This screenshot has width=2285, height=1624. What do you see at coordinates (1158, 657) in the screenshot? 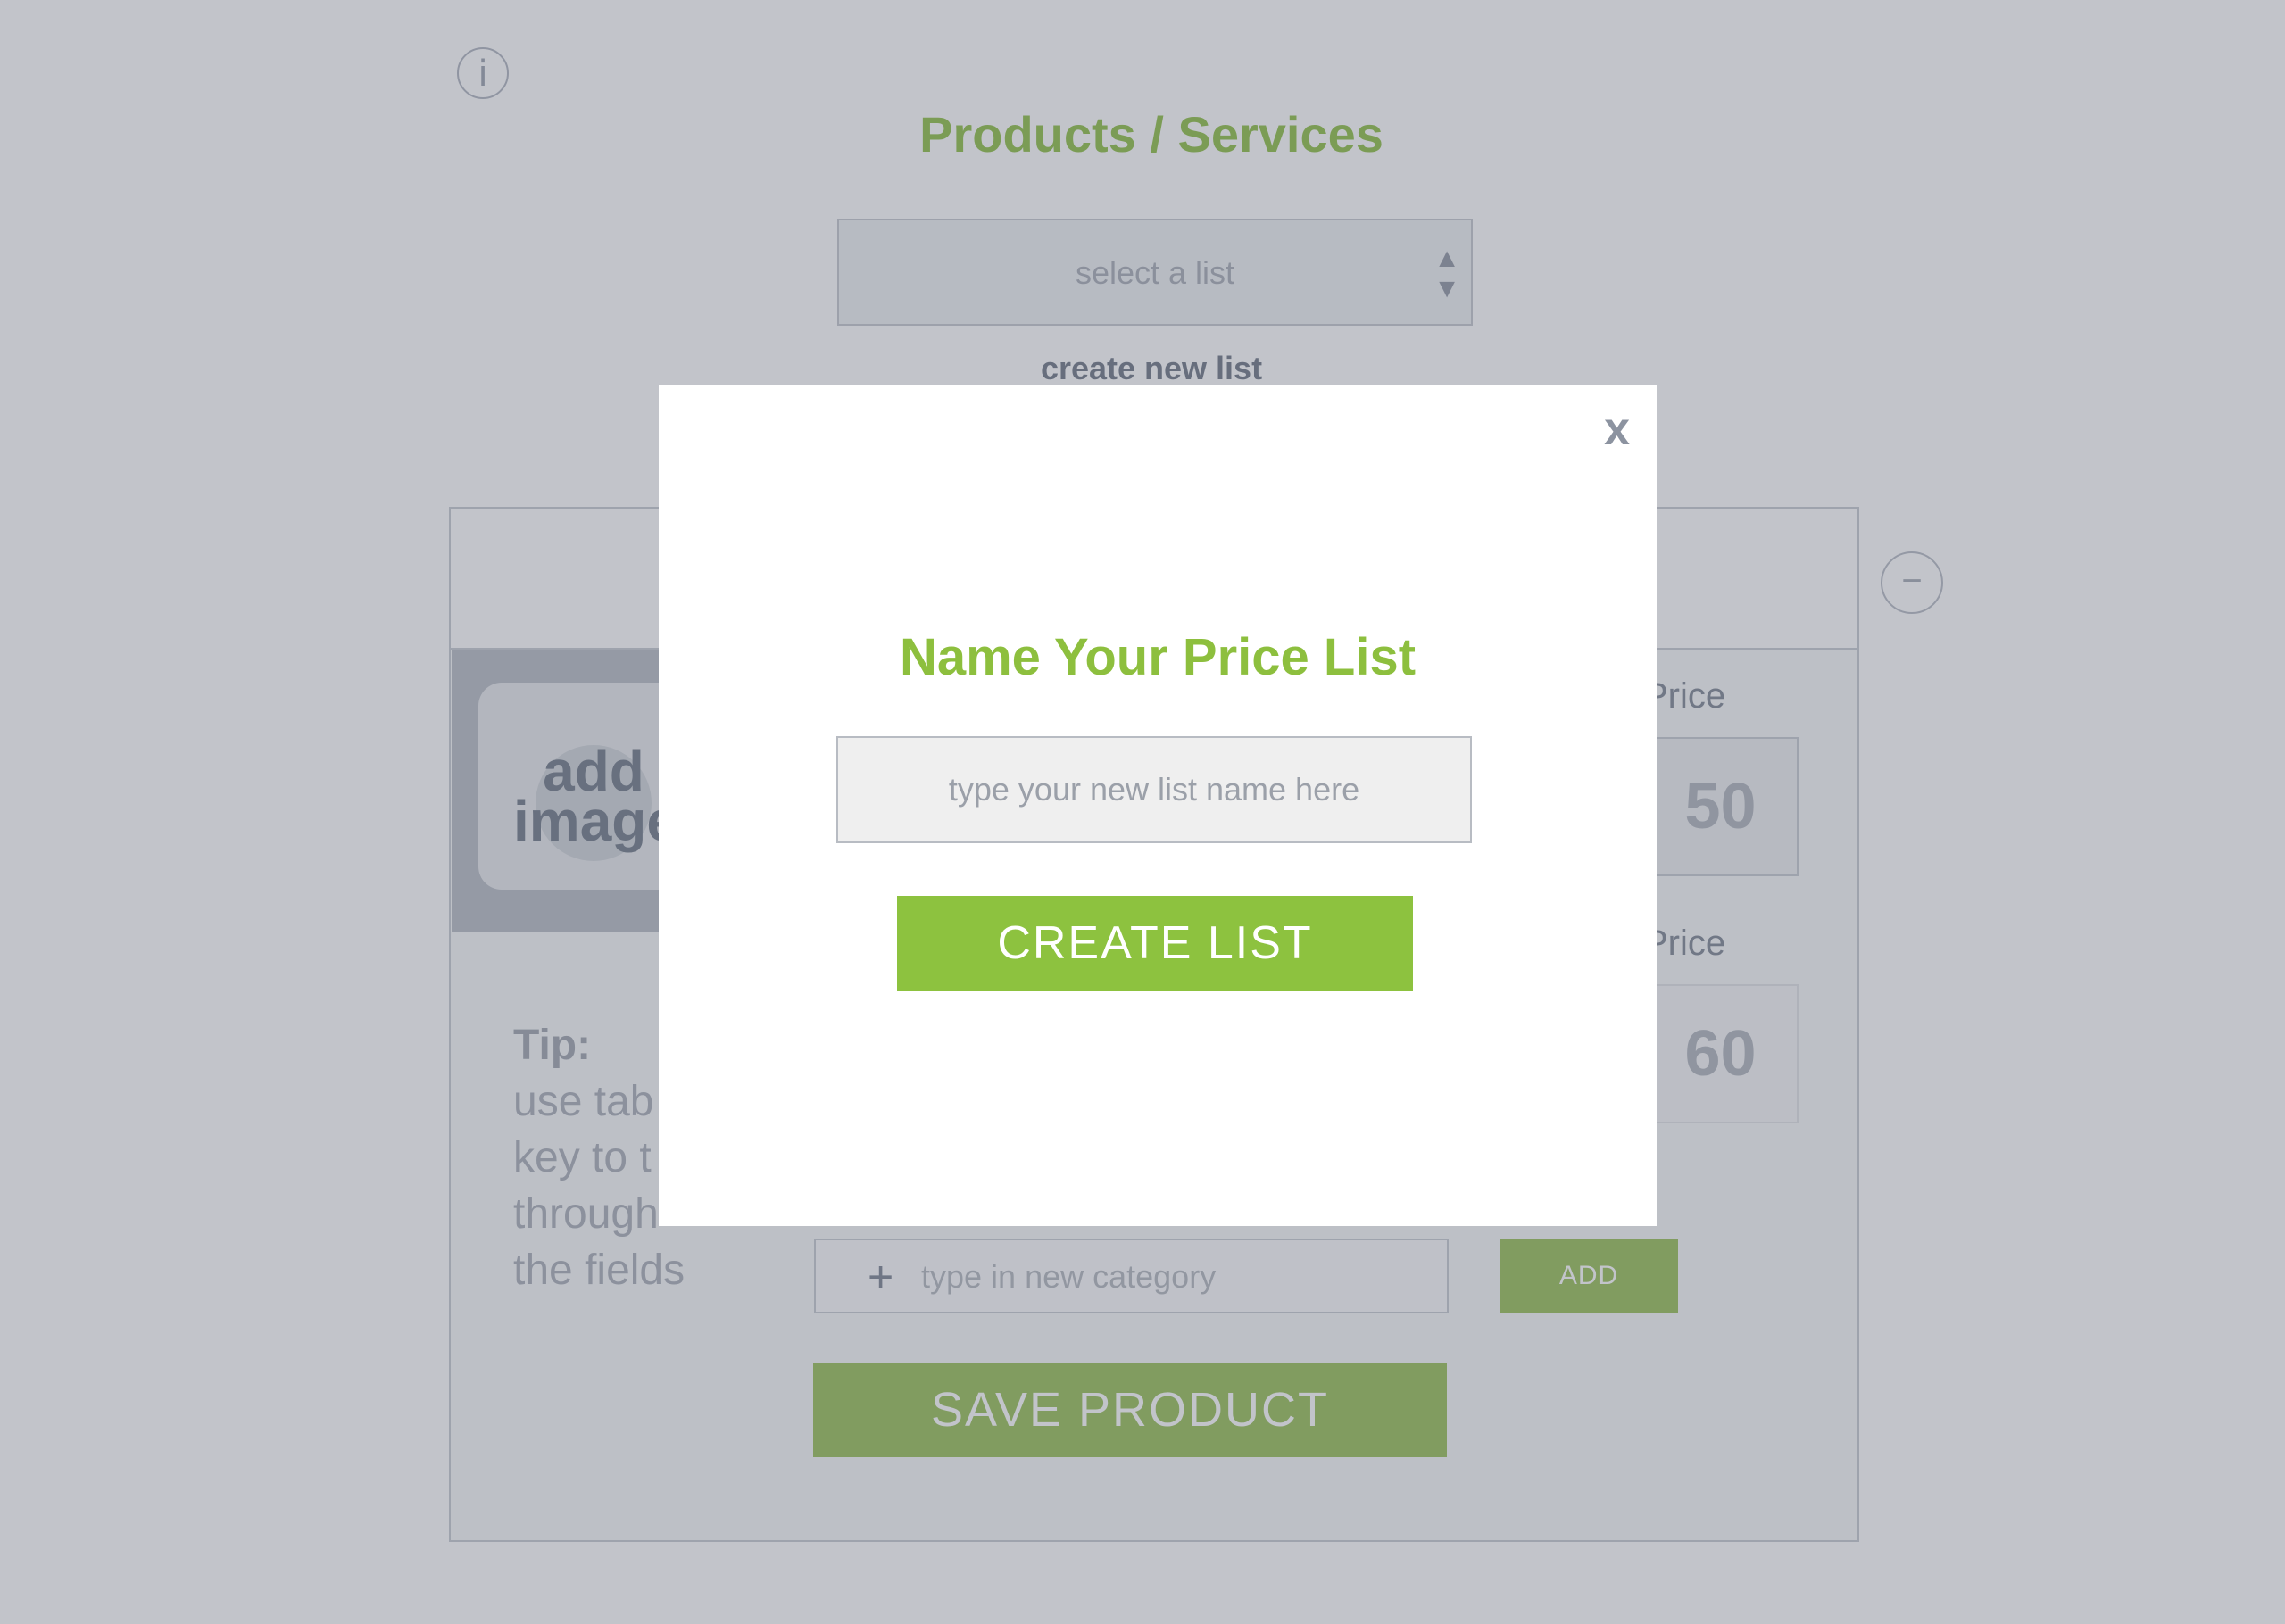
I see `modal-title: Name Your Price List` at bounding box center [1158, 657].